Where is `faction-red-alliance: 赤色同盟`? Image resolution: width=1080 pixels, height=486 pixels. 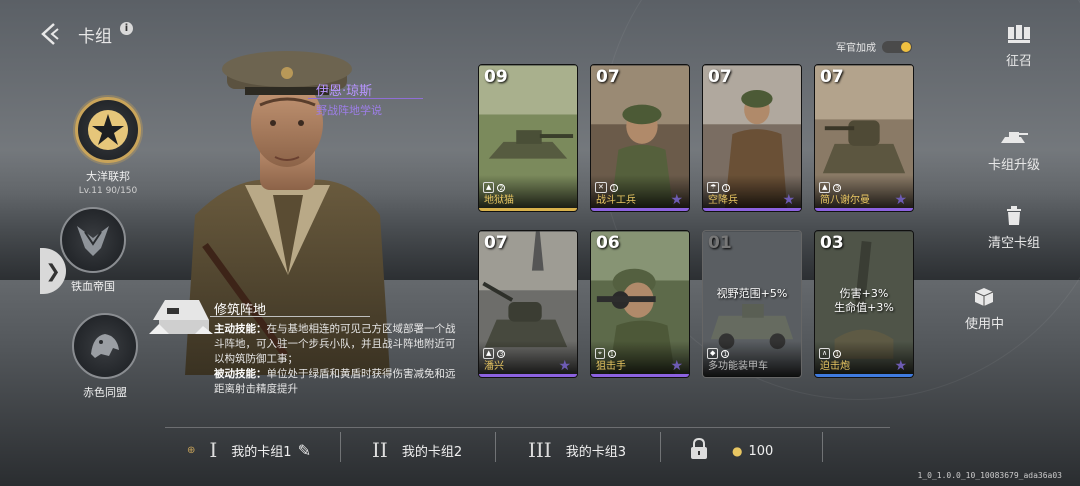
faction-red-alliance: 赤色同盟 is located at coordinates (105, 356).